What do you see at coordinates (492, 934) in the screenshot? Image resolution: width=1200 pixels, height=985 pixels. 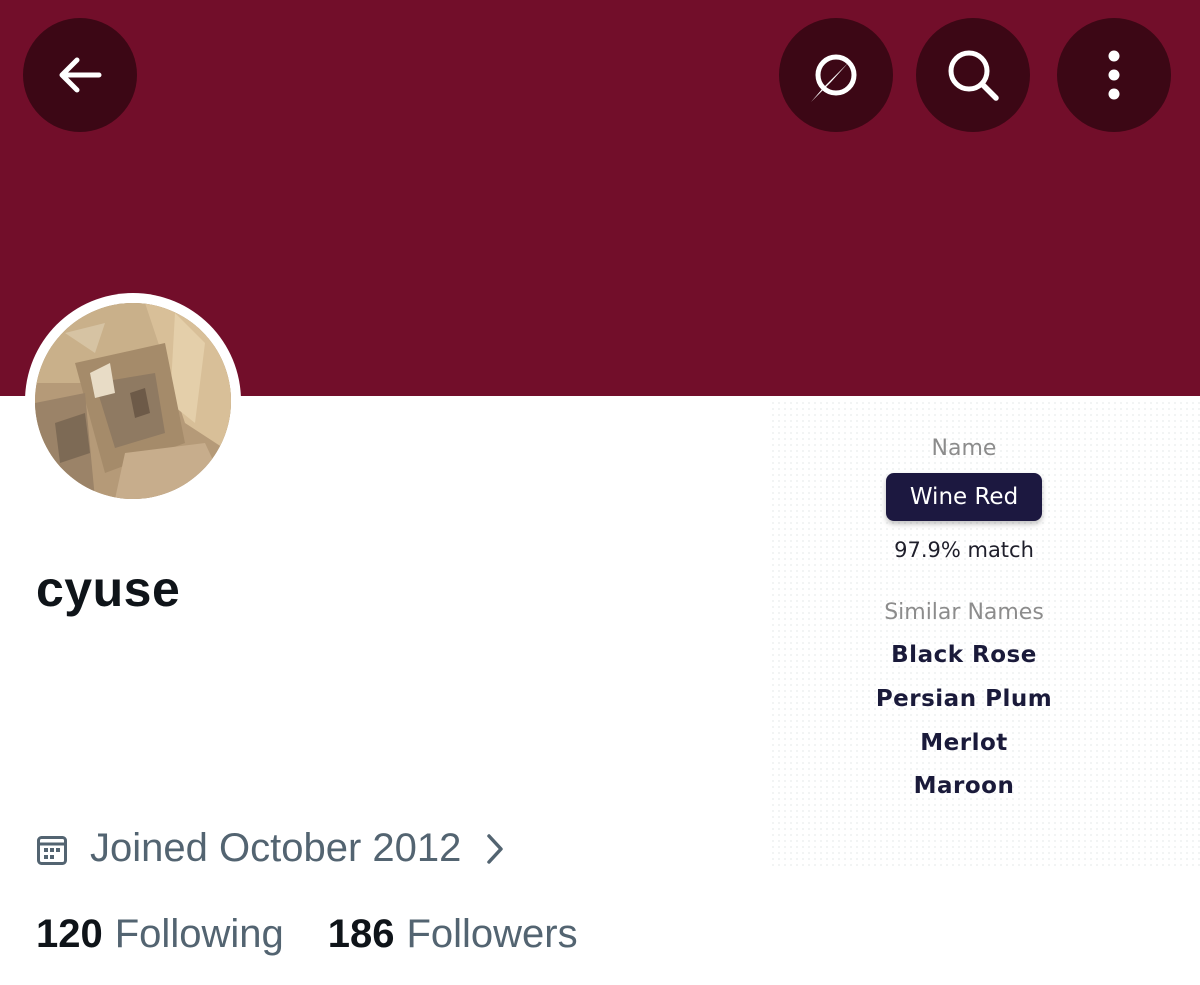 I see `followers-label: Followers` at bounding box center [492, 934].